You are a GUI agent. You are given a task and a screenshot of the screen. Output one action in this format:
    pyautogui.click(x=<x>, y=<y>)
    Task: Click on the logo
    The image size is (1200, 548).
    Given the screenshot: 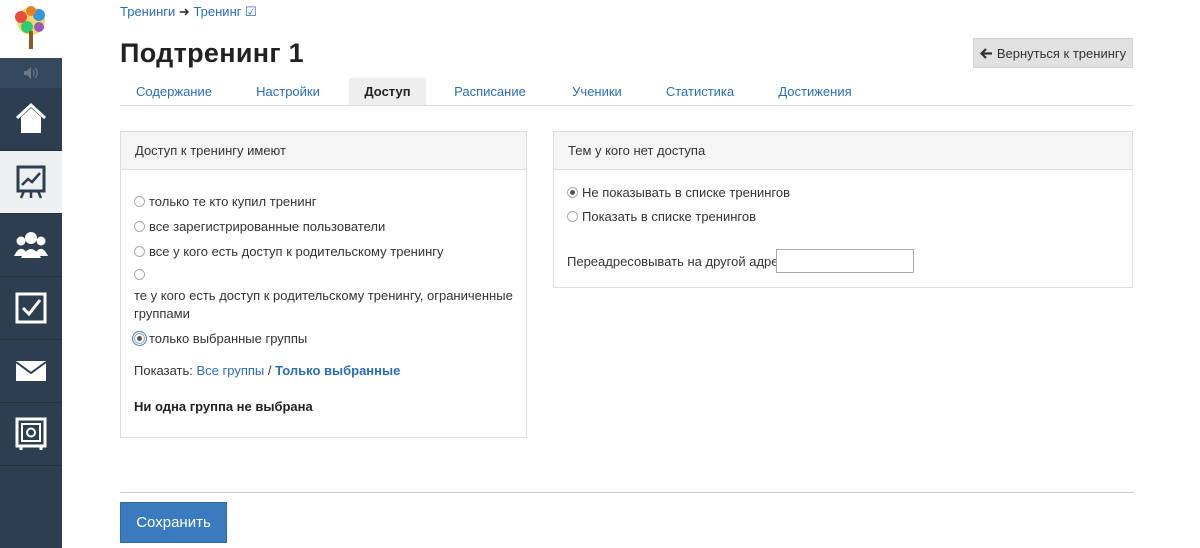 What is the action you would take?
    pyautogui.click(x=31, y=29)
    